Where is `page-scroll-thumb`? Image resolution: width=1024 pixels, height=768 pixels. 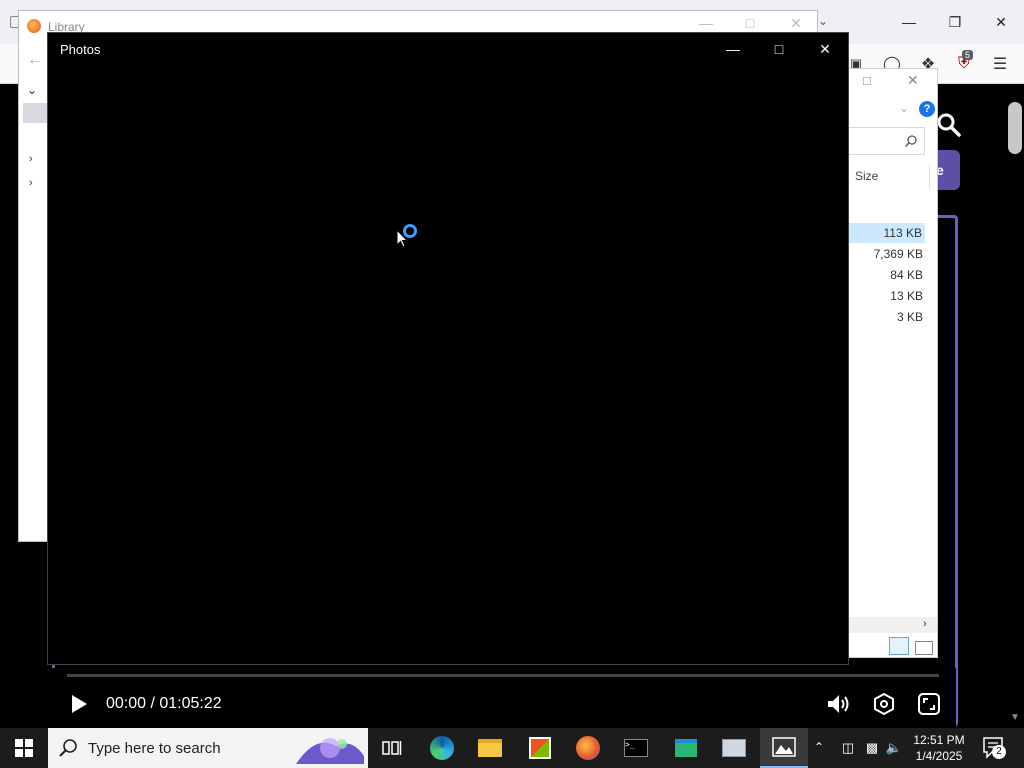
page-scroll-thumb is located at coordinates (1015, 128).